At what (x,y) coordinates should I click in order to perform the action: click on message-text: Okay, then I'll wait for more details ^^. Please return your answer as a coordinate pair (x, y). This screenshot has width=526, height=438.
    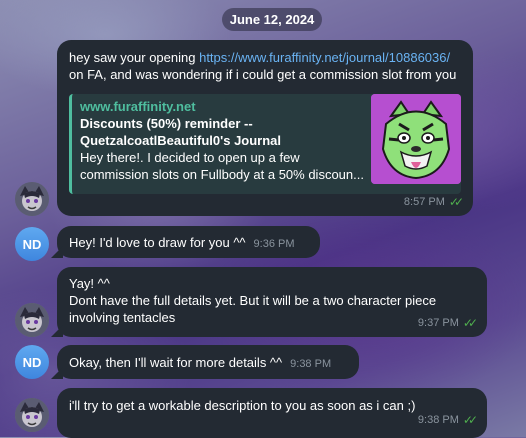
    Looking at the image, I should click on (176, 362).